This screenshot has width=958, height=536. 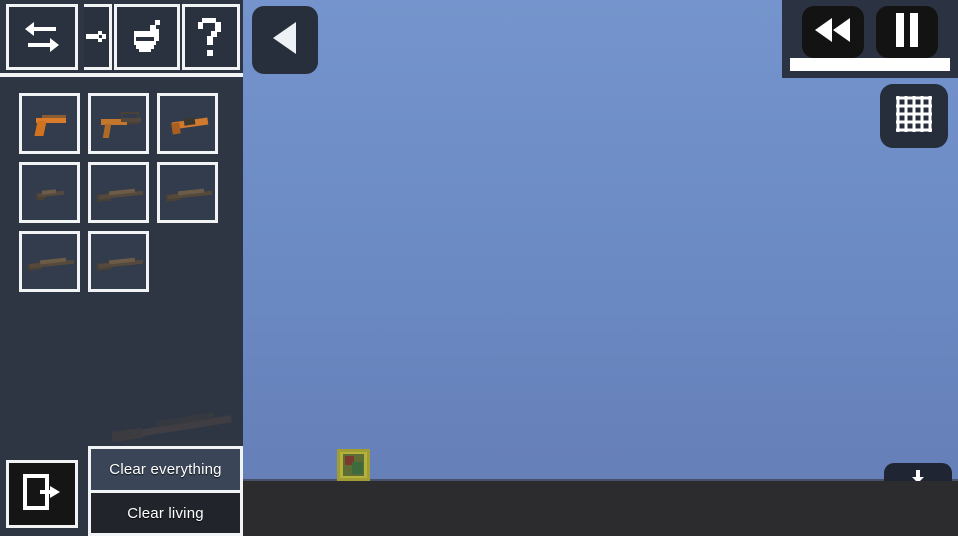 I want to click on toolbar-help-button, so click(x=211, y=37).